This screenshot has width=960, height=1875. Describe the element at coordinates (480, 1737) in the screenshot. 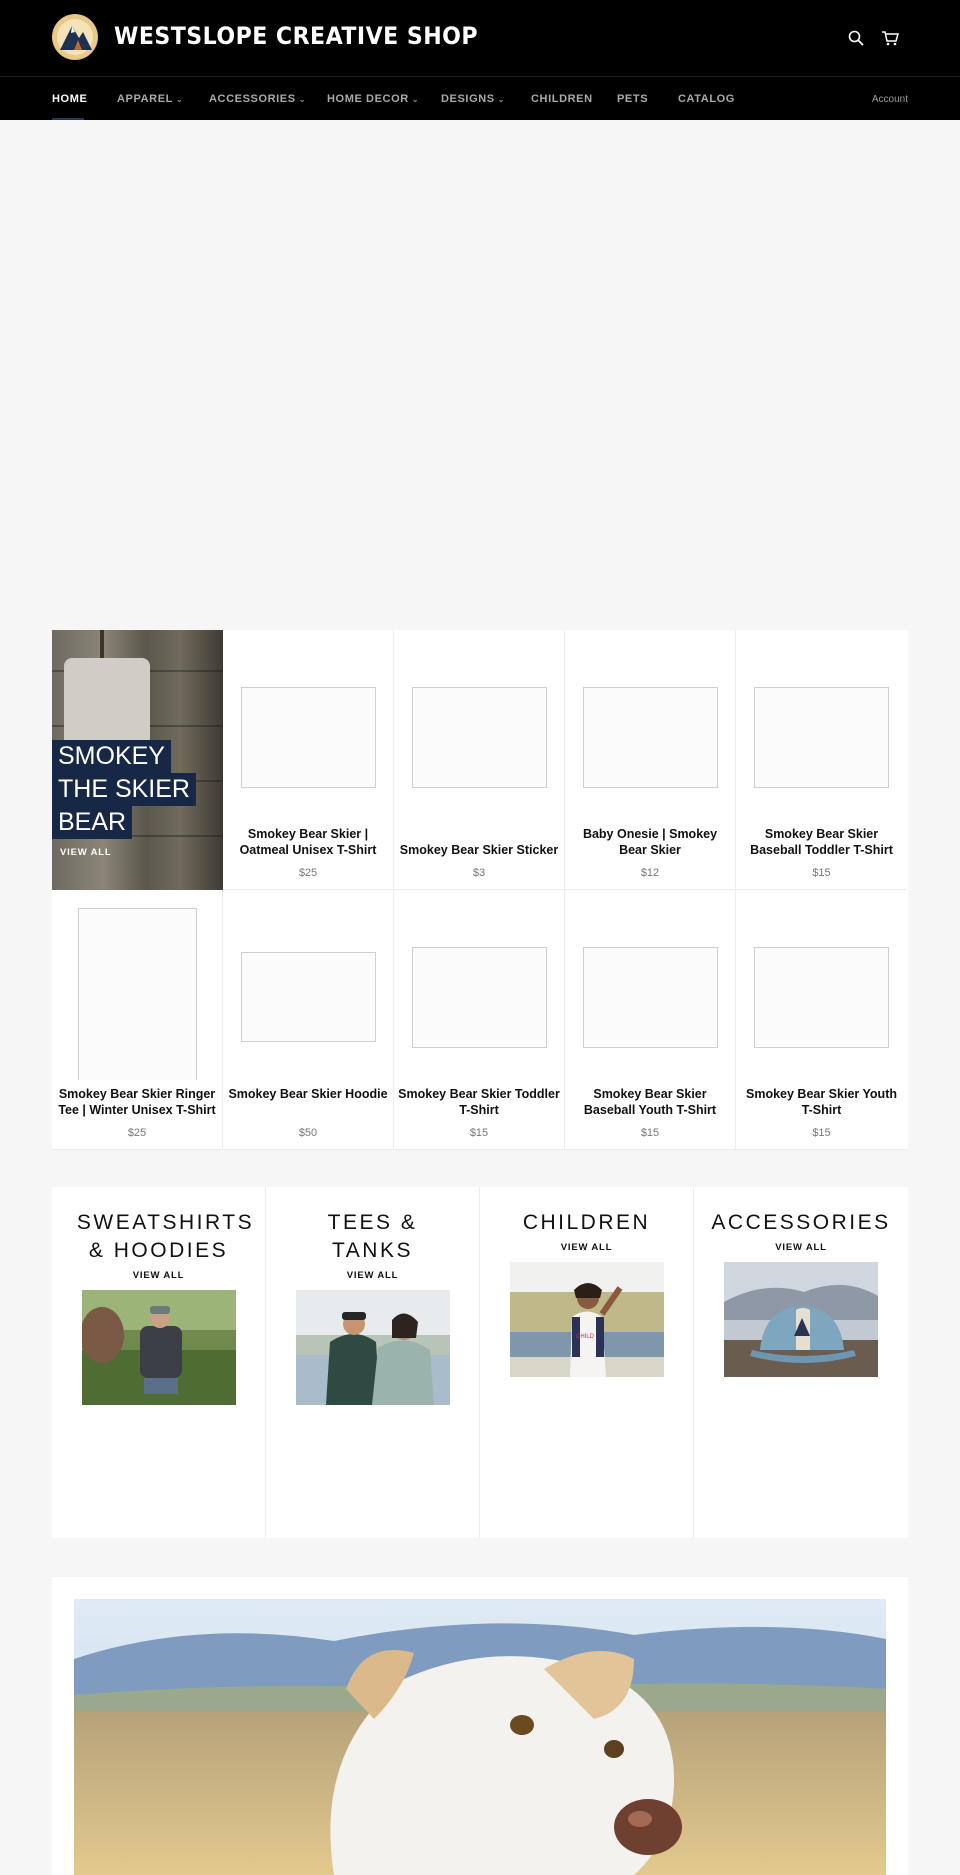

I see `dog-banner-image` at that location.